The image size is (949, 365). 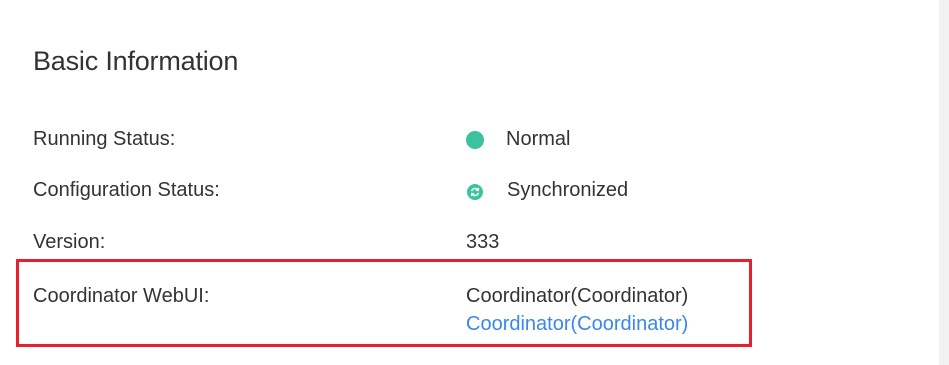 I want to click on coordinator-webui-link: Coordinator(Coordinator), so click(x=577, y=324).